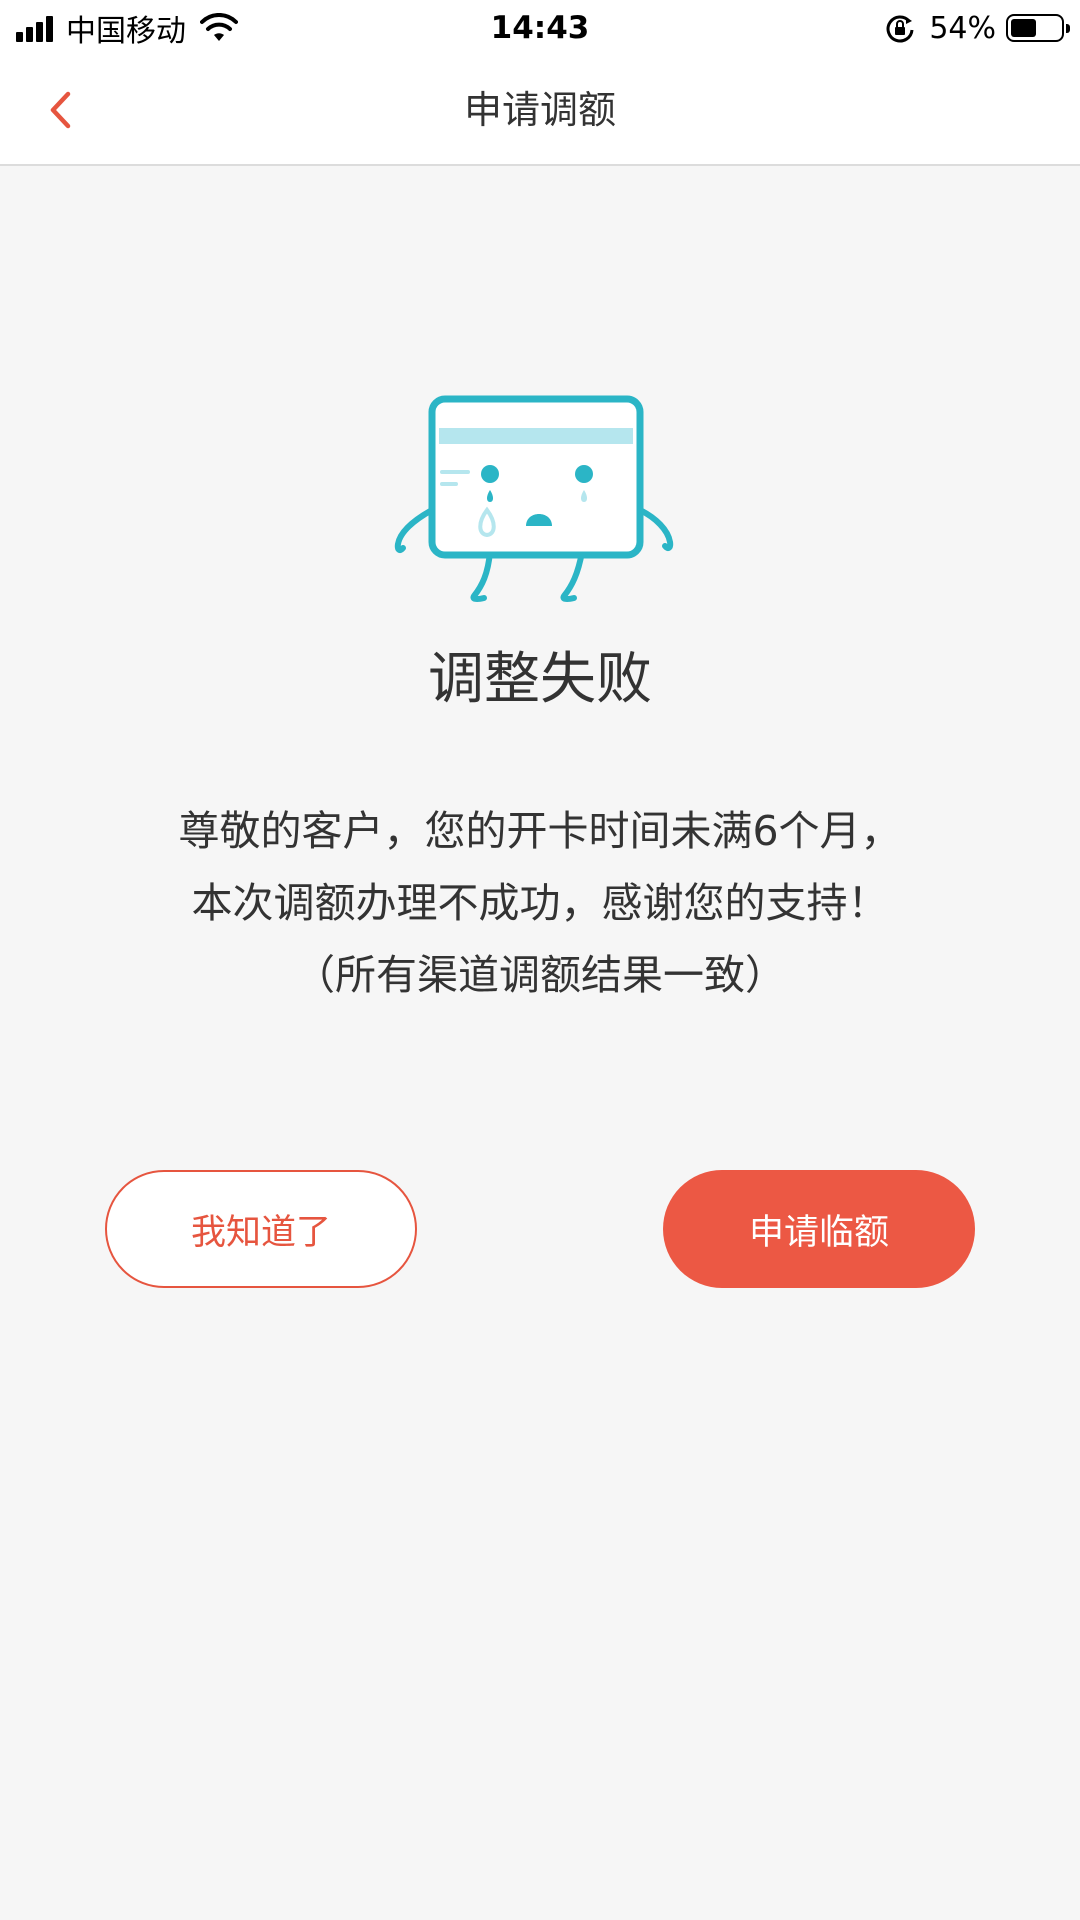 Image resolution: width=1080 pixels, height=1920 pixels. Describe the element at coordinates (540, 679) in the screenshot. I see `result-title: 调整失败` at that location.